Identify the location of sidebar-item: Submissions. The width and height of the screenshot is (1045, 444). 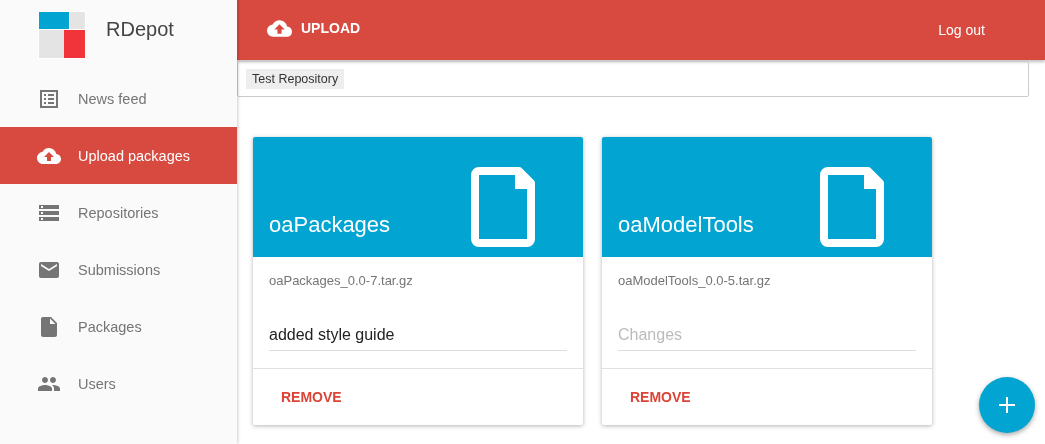
(118, 269).